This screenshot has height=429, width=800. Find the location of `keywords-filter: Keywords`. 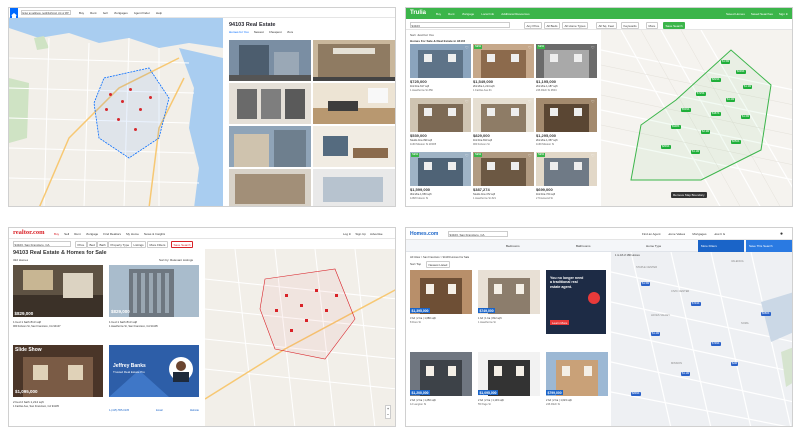

keywords-filter: Keywords is located at coordinates (630, 25).